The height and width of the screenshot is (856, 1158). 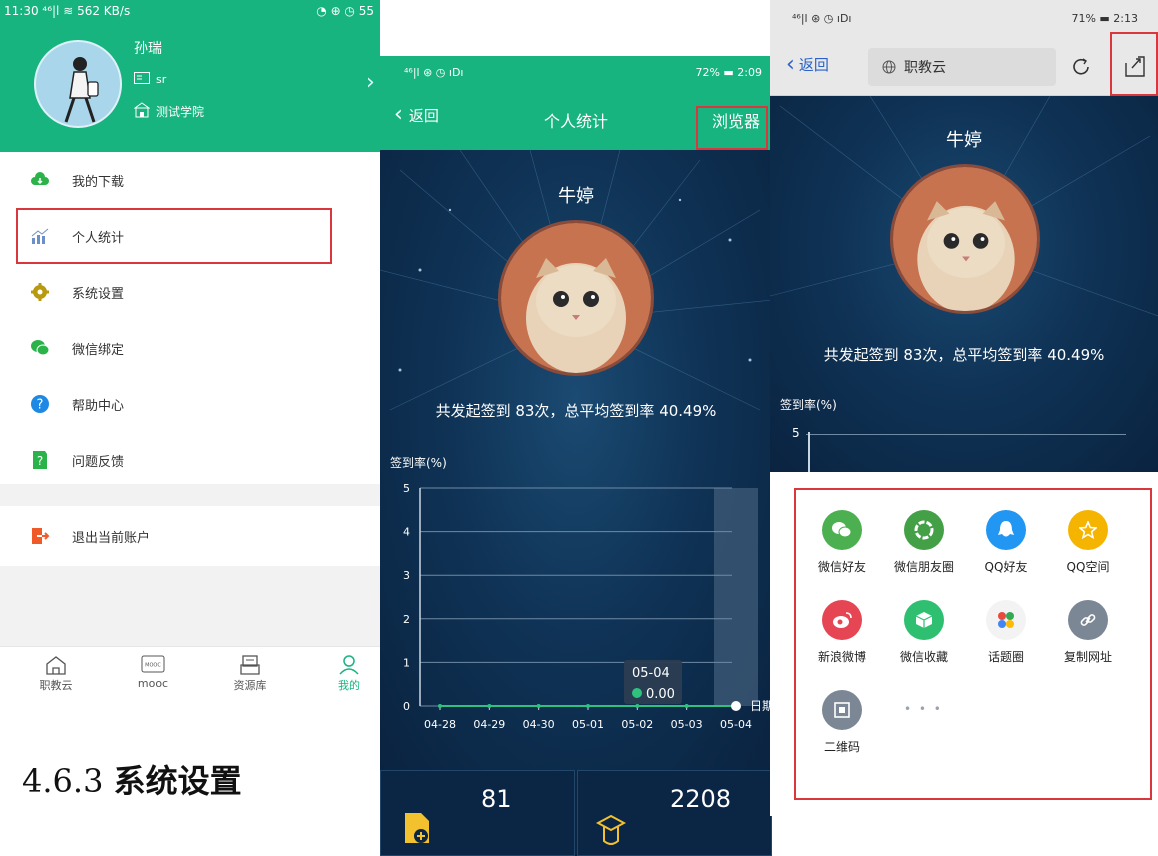 What do you see at coordinates (180, 112) in the screenshot?
I see `school-name: 测试学院` at bounding box center [180, 112].